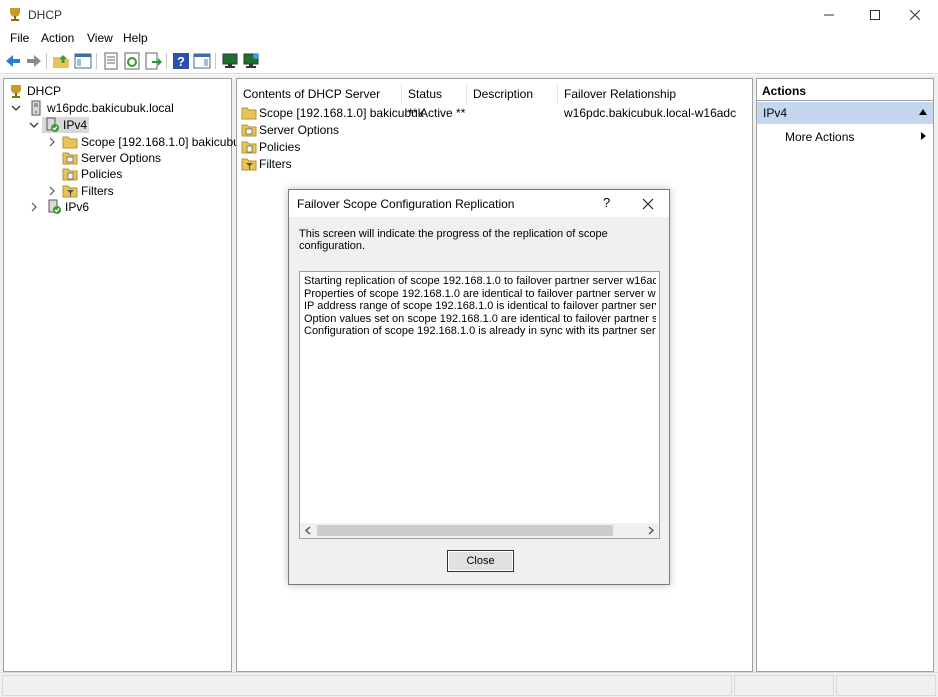 Image resolution: width=938 pixels, height=697 pixels. Describe the element at coordinates (97, 190) in the screenshot. I see `tree-label-filters: Filters` at that location.